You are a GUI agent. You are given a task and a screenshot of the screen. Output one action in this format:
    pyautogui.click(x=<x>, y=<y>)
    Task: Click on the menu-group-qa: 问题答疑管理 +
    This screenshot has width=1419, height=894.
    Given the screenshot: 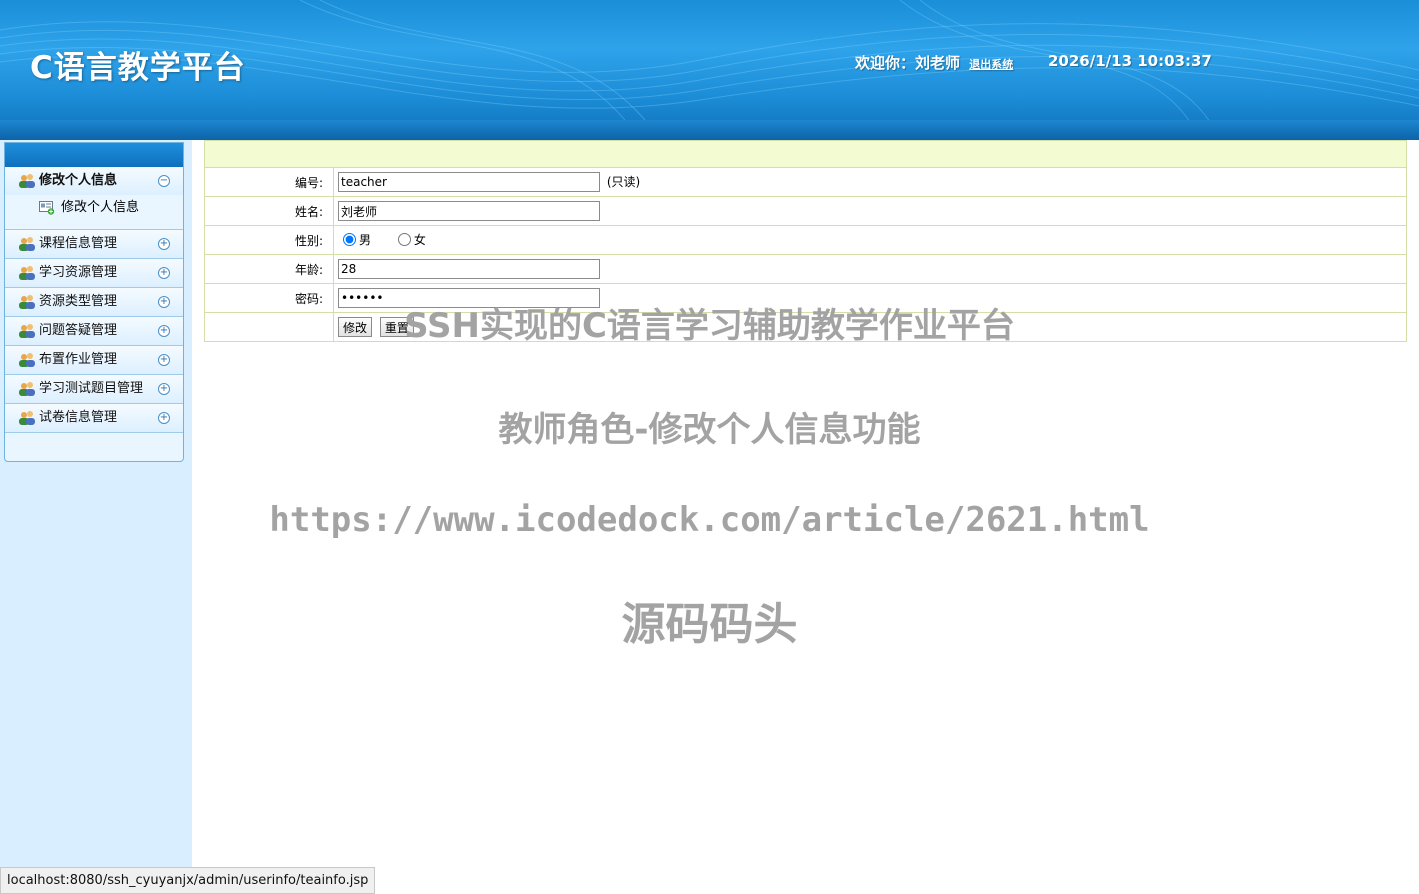 What is the action you would take?
    pyautogui.click(x=94, y=331)
    